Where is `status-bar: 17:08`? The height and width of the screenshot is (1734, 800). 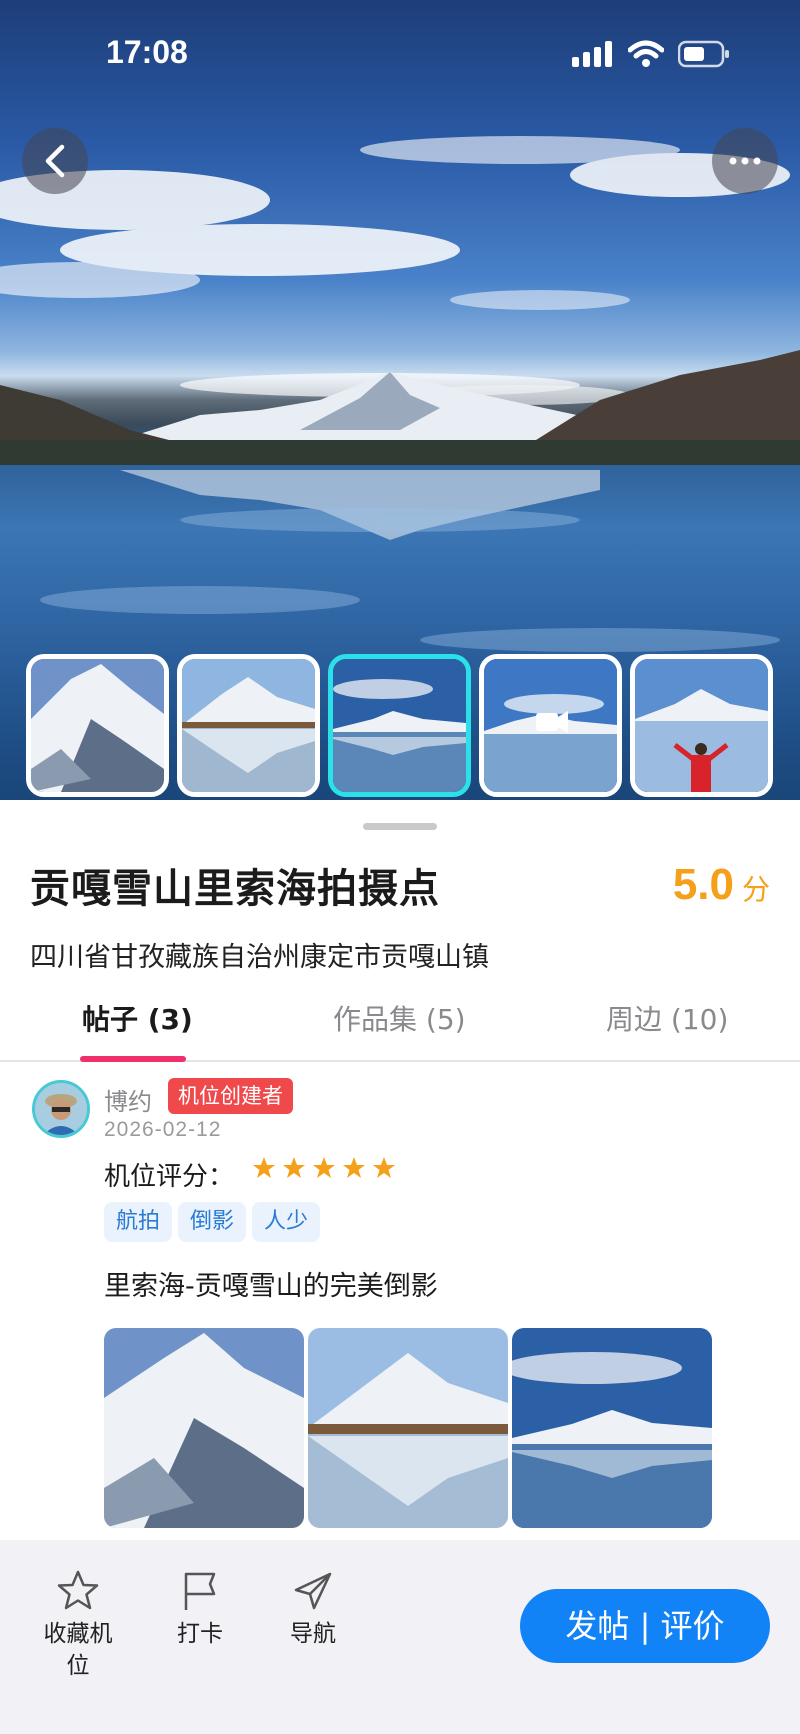
status-bar: 17:08 is located at coordinates (400, 55).